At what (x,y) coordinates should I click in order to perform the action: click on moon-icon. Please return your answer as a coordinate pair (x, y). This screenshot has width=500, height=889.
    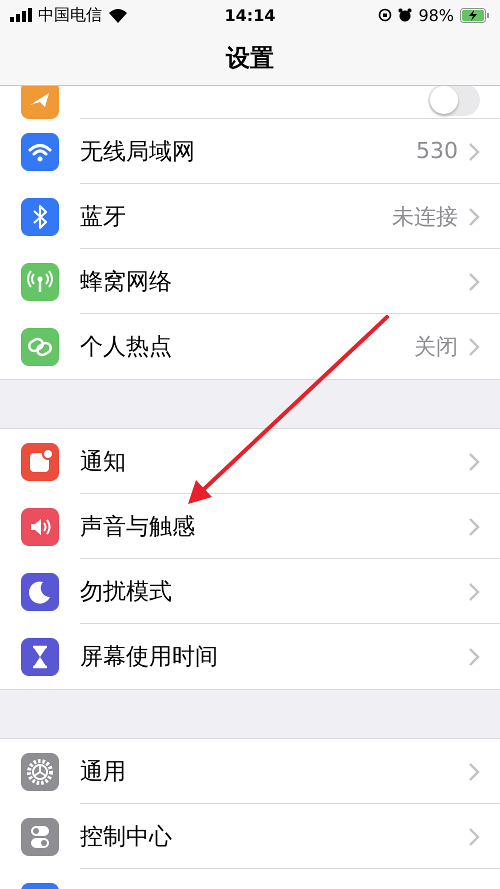
    Looking at the image, I should click on (40, 591).